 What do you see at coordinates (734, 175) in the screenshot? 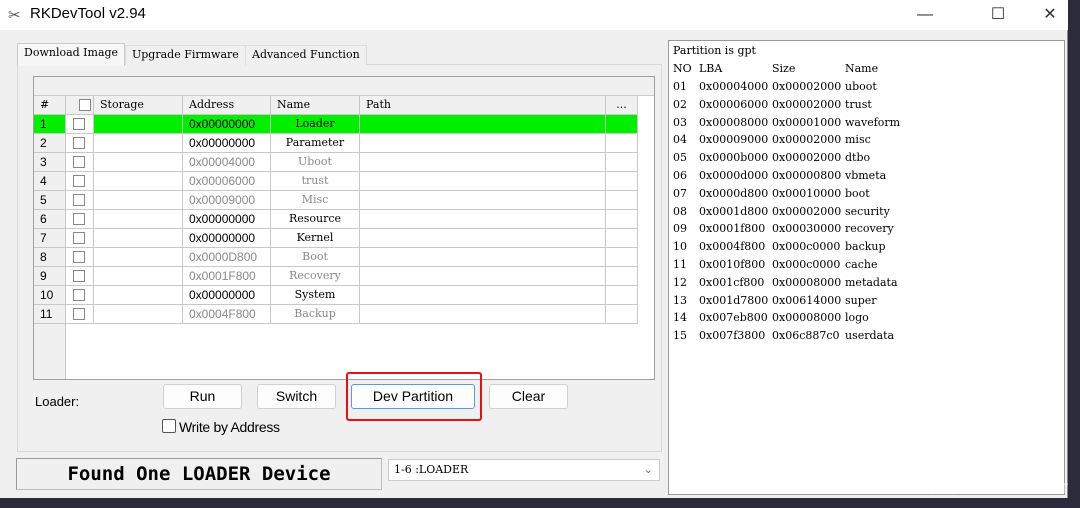
I see `partition-lba: 0x0000d000` at bounding box center [734, 175].